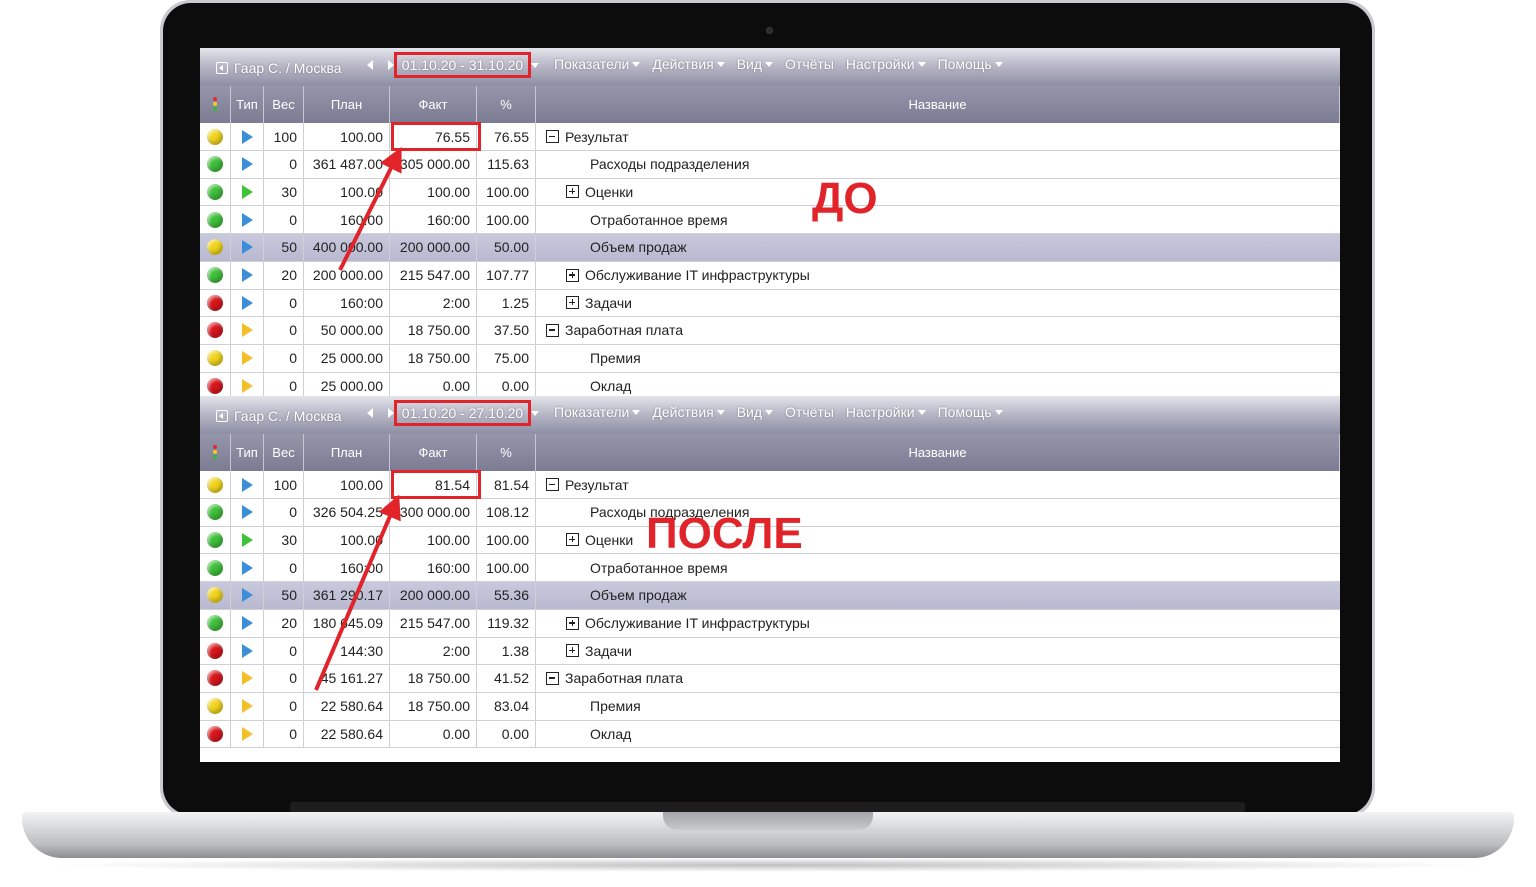 This screenshot has height=887, width=1536. I want to click on table-row: 0 144:30 2:00 1.38 Задачи, so click(770, 651).